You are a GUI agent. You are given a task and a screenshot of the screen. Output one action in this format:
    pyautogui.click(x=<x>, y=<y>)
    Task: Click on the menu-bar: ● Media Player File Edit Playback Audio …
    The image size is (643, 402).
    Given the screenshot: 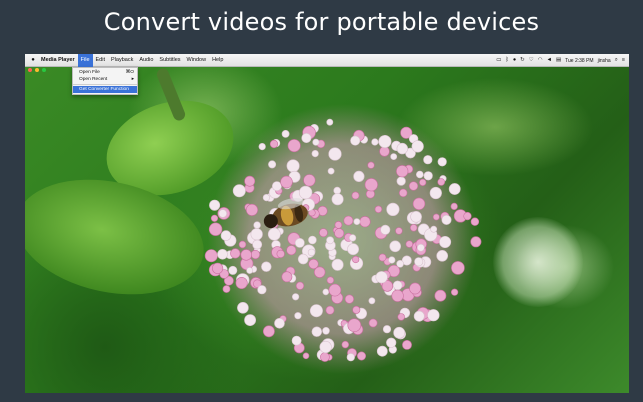 What is the action you would take?
    pyautogui.click(x=327, y=60)
    